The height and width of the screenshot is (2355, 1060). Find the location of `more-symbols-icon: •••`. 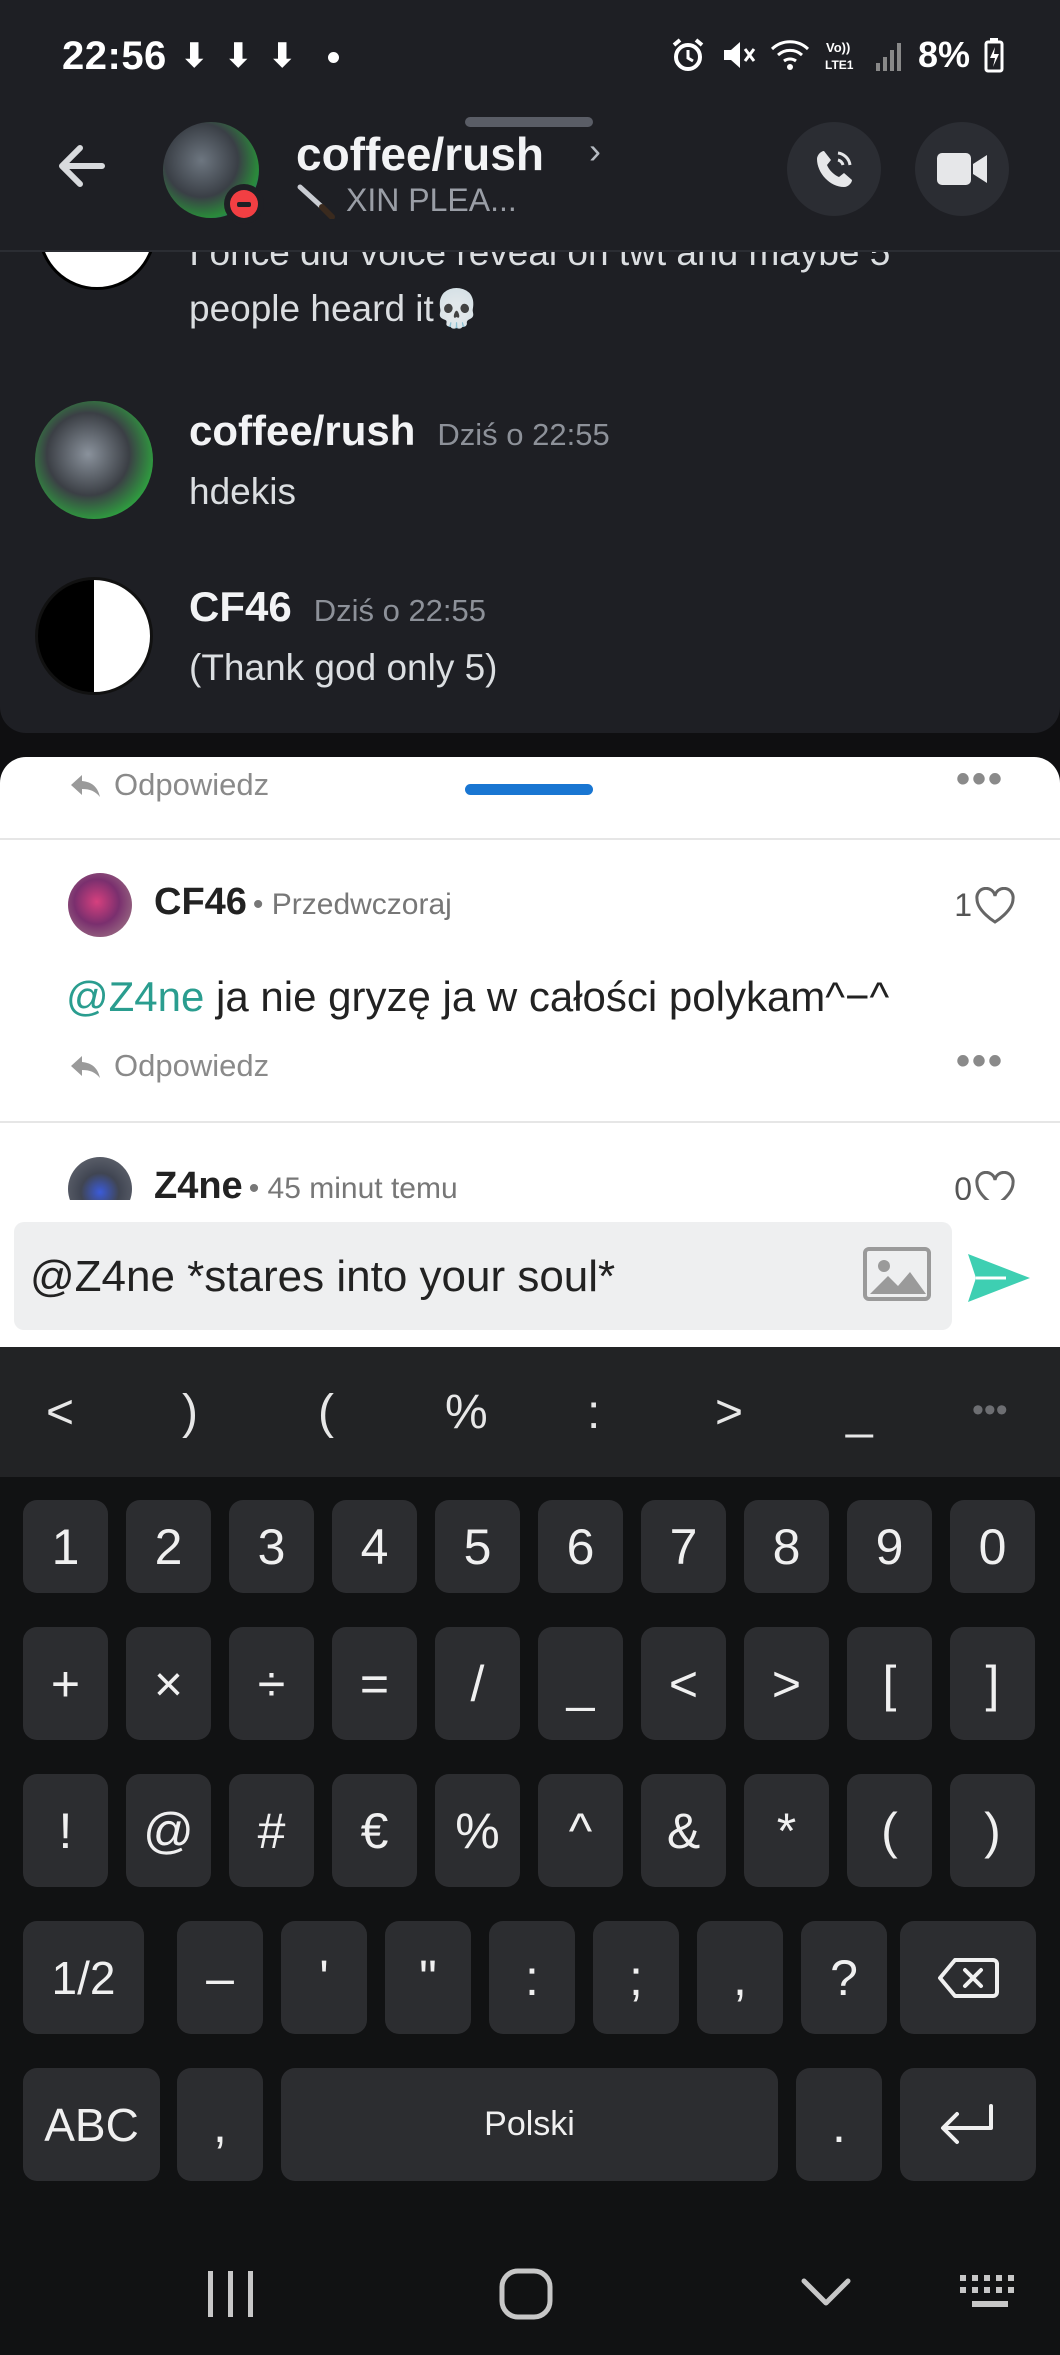

more-symbols-icon: ••• is located at coordinates (990, 1410).